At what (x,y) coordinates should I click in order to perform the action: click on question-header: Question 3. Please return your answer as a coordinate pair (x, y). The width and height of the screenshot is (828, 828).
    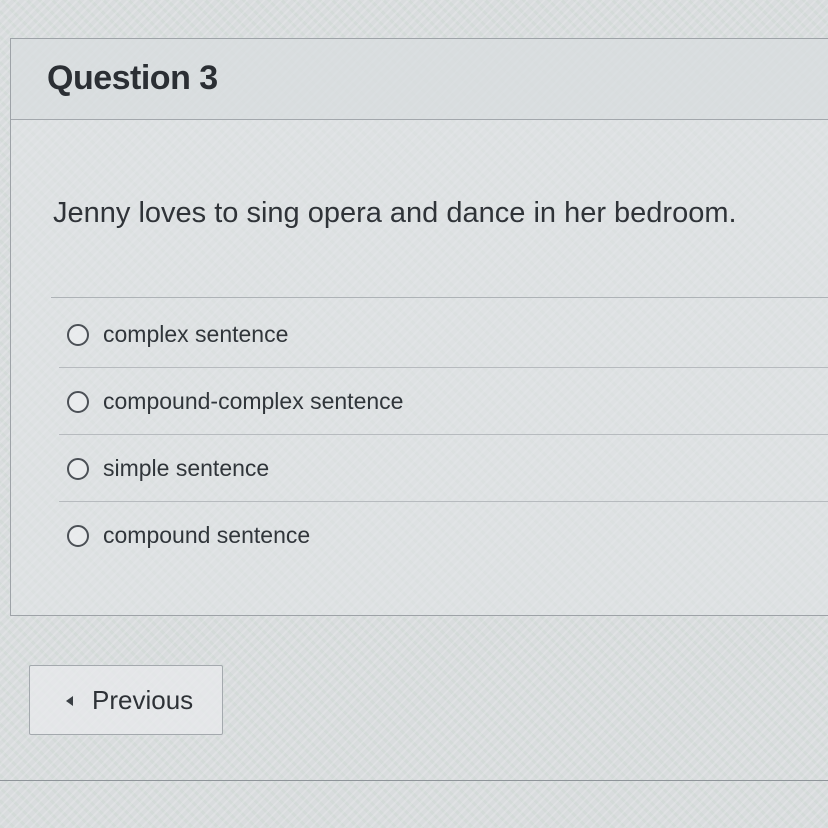
    Looking at the image, I should click on (419, 79).